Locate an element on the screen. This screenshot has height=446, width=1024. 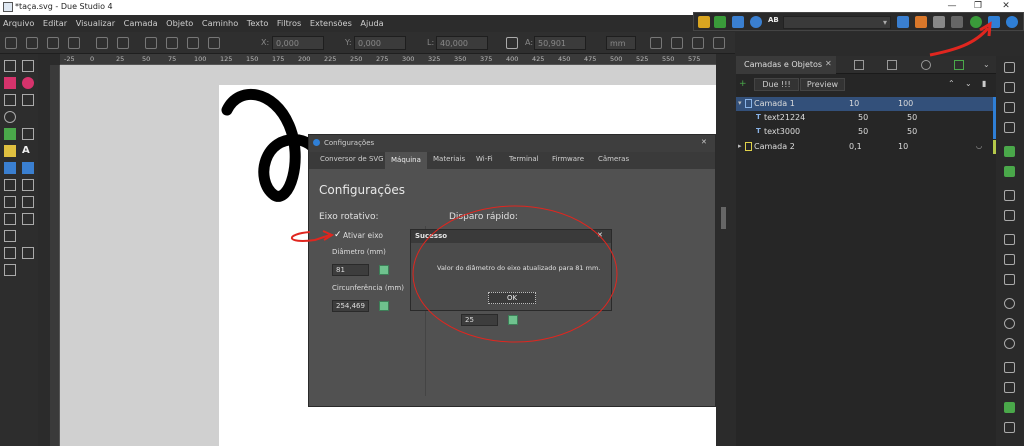
annotation-ellipse is located at coordinates (515, 274).